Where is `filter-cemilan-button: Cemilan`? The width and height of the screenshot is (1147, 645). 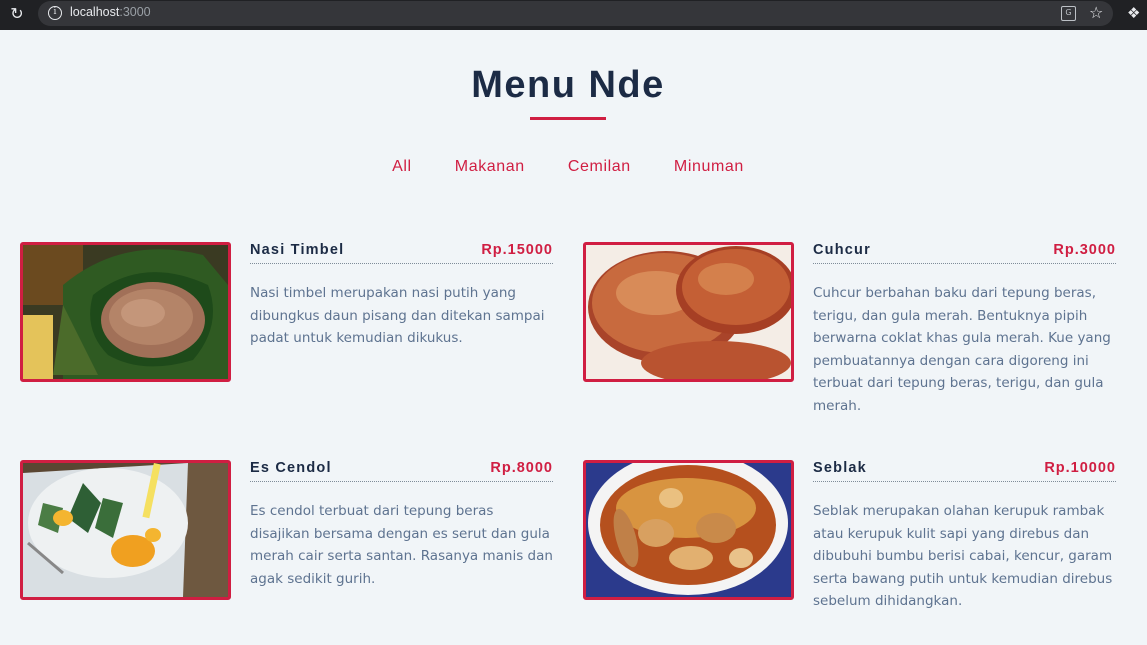 filter-cemilan-button: Cemilan is located at coordinates (599, 167).